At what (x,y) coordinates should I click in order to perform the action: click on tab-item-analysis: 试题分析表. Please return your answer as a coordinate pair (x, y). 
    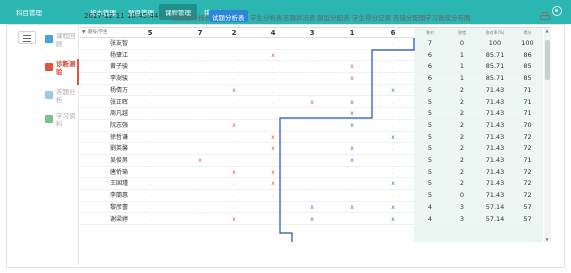
    Looking at the image, I should click on (228, 16).